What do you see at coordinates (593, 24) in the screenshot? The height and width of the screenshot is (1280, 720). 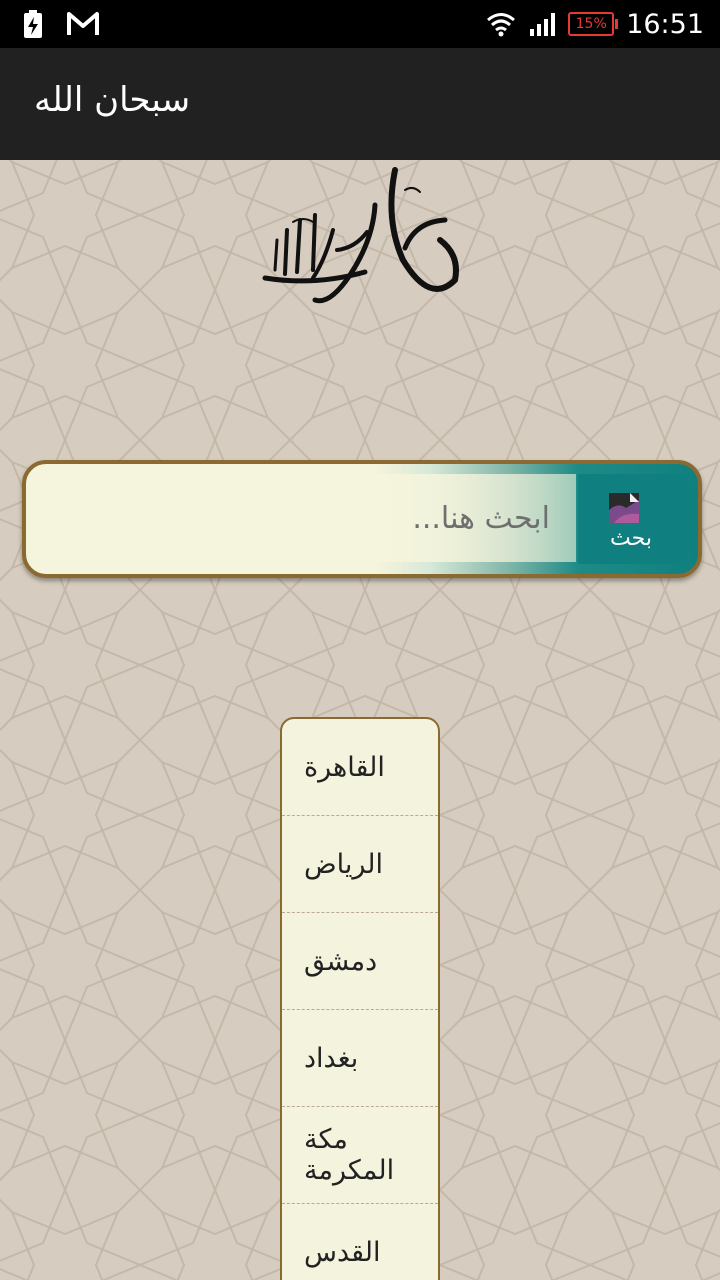 I see `battery-indicator: 15%` at bounding box center [593, 24].